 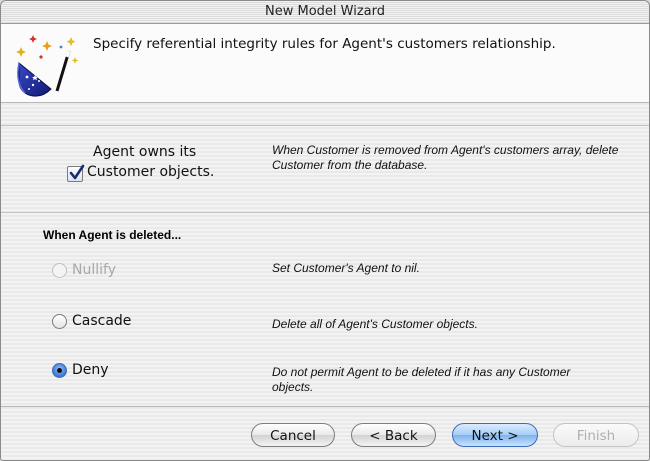 What do you see at coordinates (94, 270) in the screenshot?
I see `radio-nullify-label: Nullify` at bounding box center [94, 270].